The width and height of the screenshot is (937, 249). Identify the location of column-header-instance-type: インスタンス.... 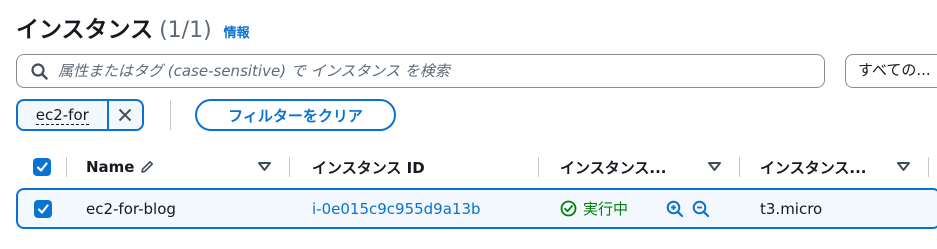
(813, 167).